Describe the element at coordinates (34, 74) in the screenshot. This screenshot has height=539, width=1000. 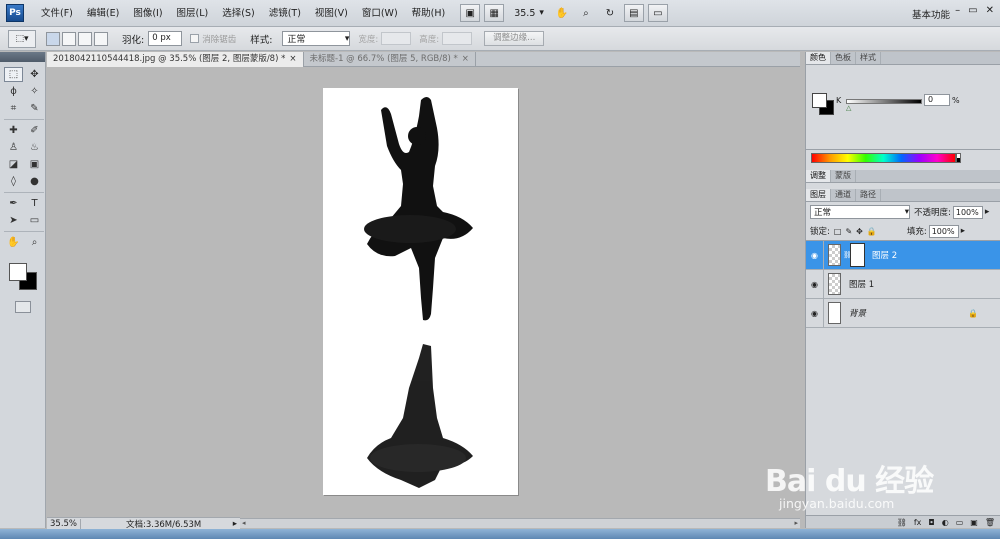
I see `move-tool-icon: ✥` at that location.